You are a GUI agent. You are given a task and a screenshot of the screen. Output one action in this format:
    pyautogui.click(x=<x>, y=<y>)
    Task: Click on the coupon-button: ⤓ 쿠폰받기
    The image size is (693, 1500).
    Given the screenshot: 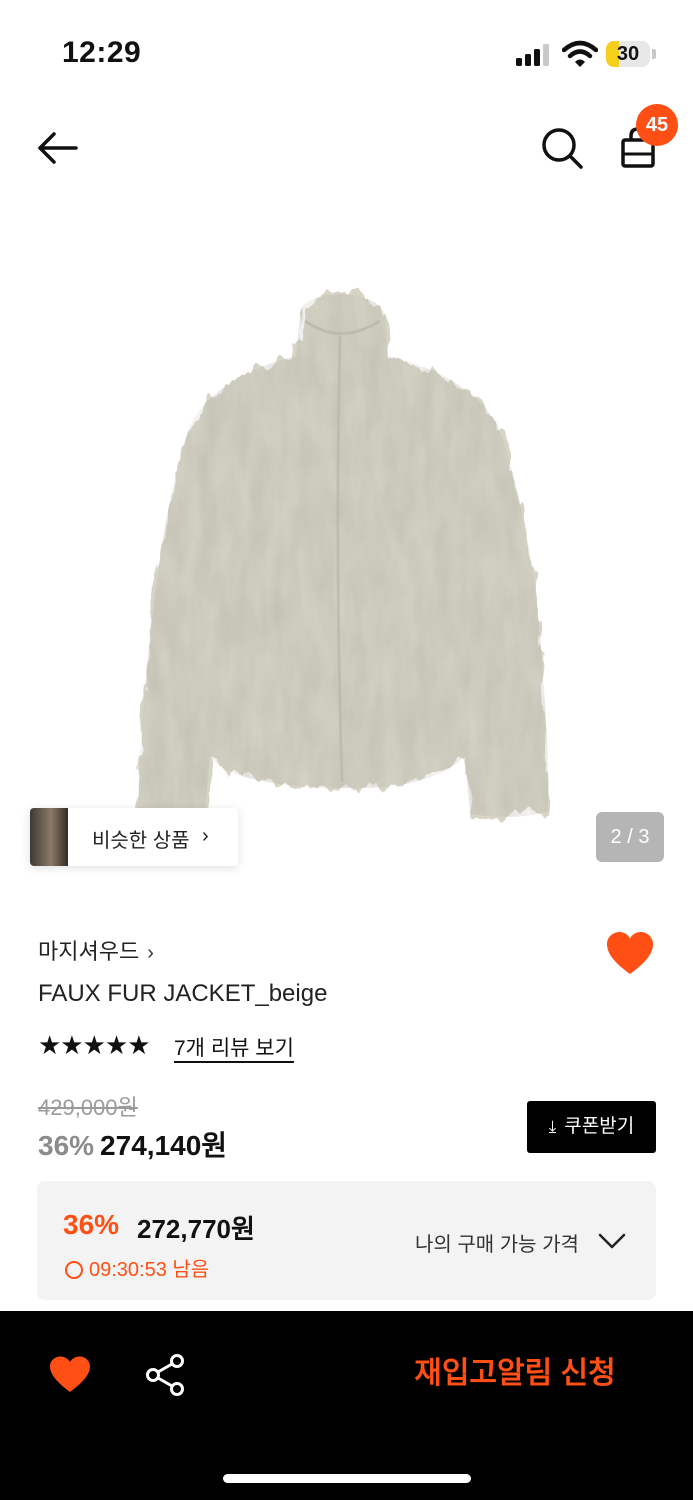 What is the action you would take?
    pyautogui.click(x=591, y=1127)
    